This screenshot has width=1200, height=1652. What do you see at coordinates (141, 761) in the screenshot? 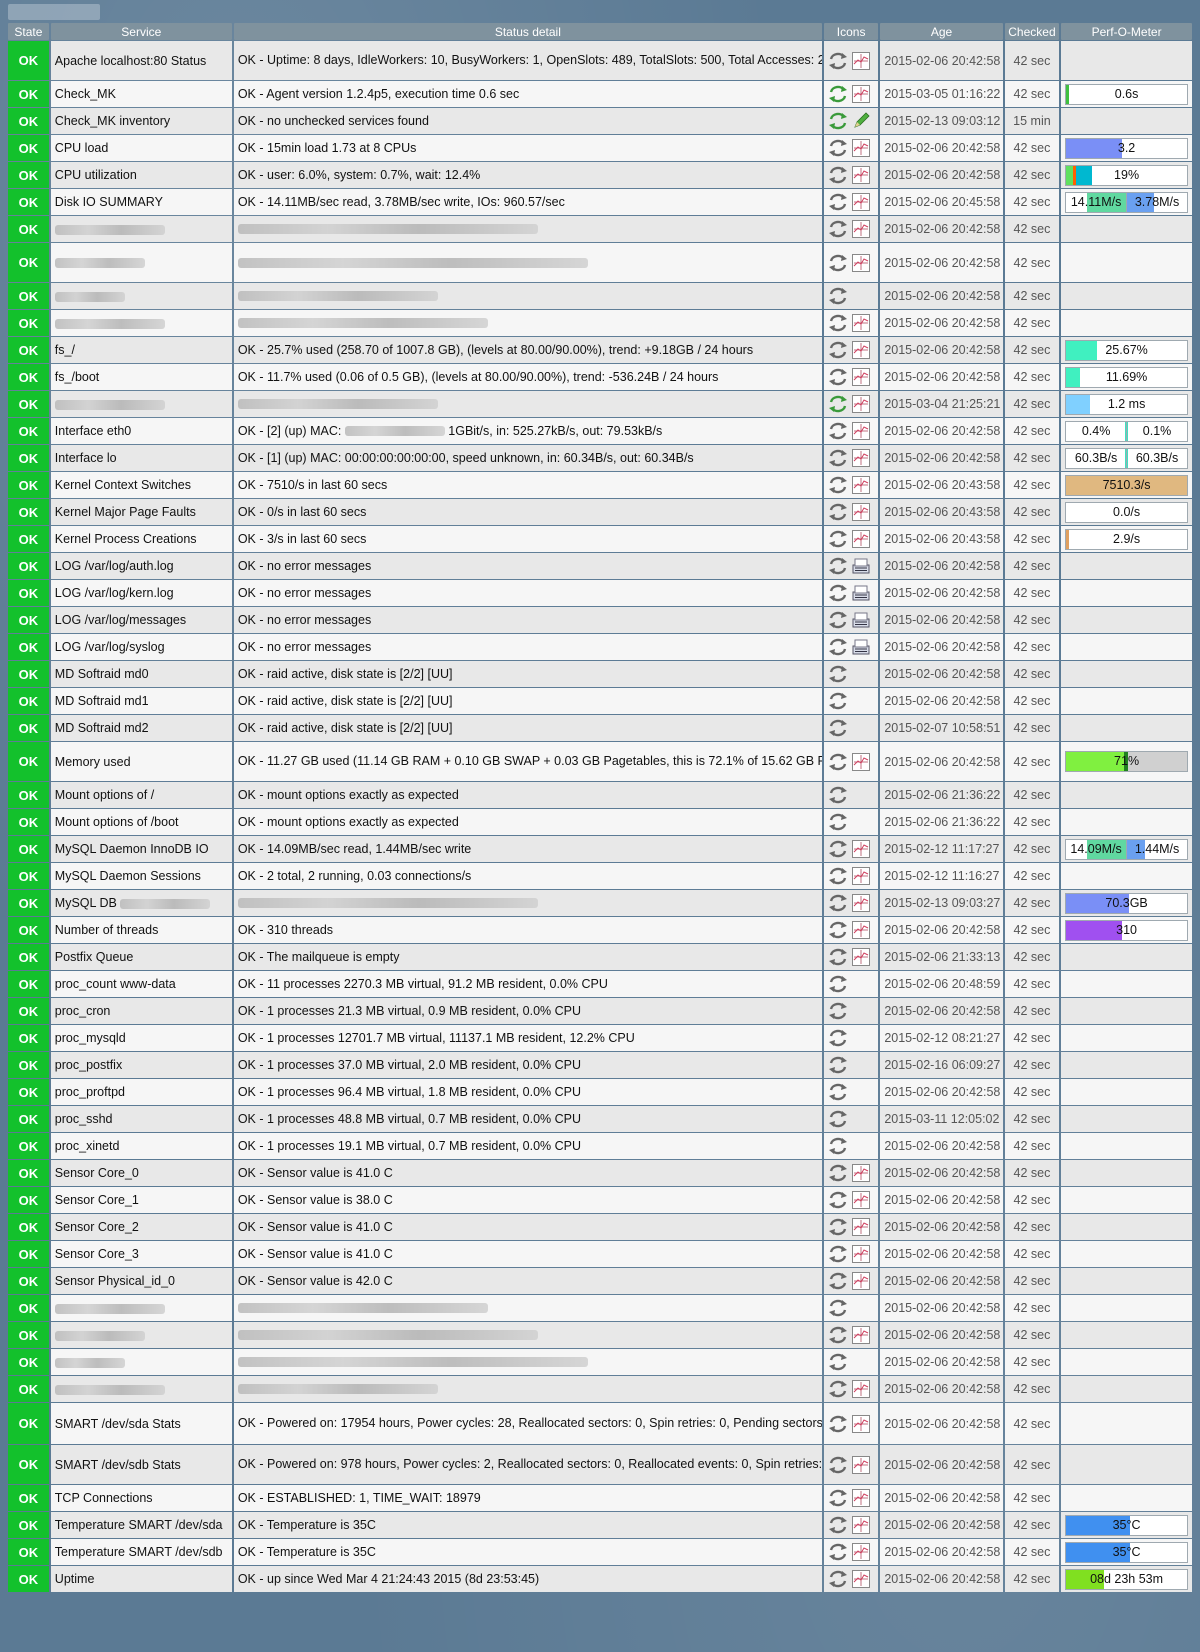
I see `service-name: Memory used` at bounding box center [141, 761].